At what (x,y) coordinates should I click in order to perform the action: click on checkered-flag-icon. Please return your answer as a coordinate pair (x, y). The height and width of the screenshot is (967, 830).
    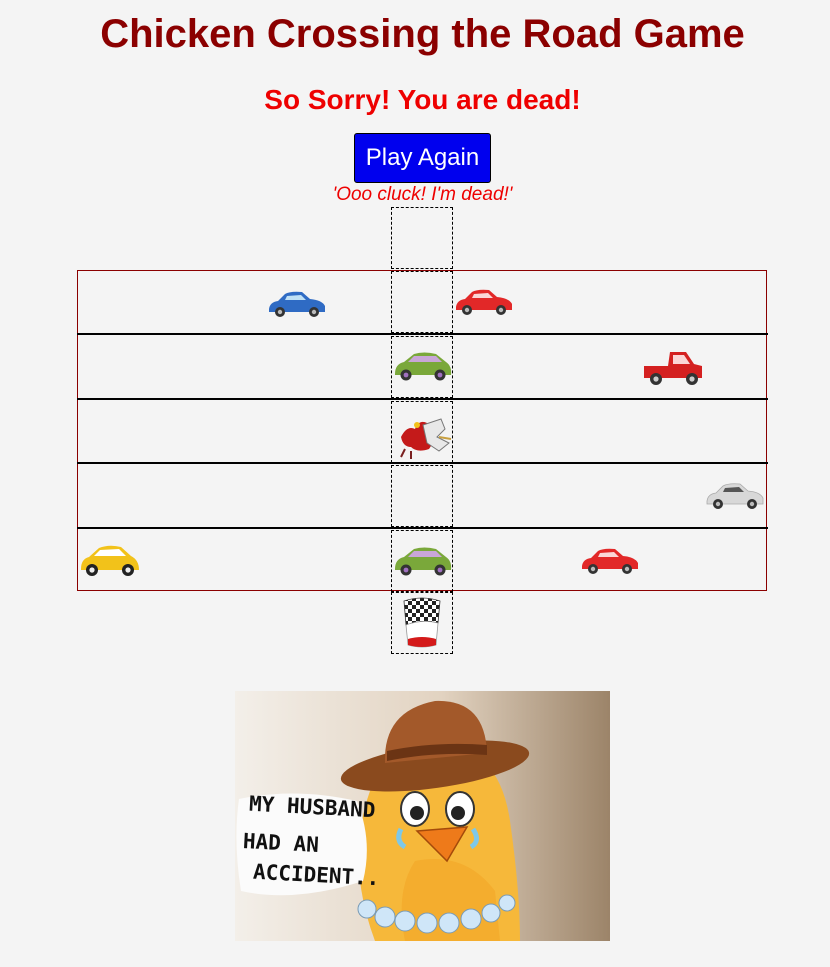
    Looking at the image, I should click on (422, 622).